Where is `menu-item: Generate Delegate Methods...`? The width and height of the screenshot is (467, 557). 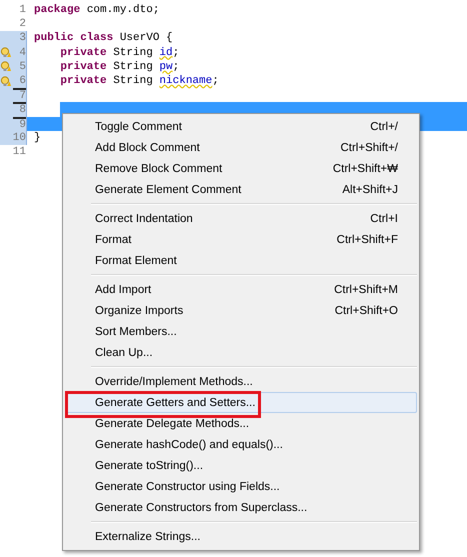 menu-item: Generate Delegate Methods... is located at coordinates (241, 423).